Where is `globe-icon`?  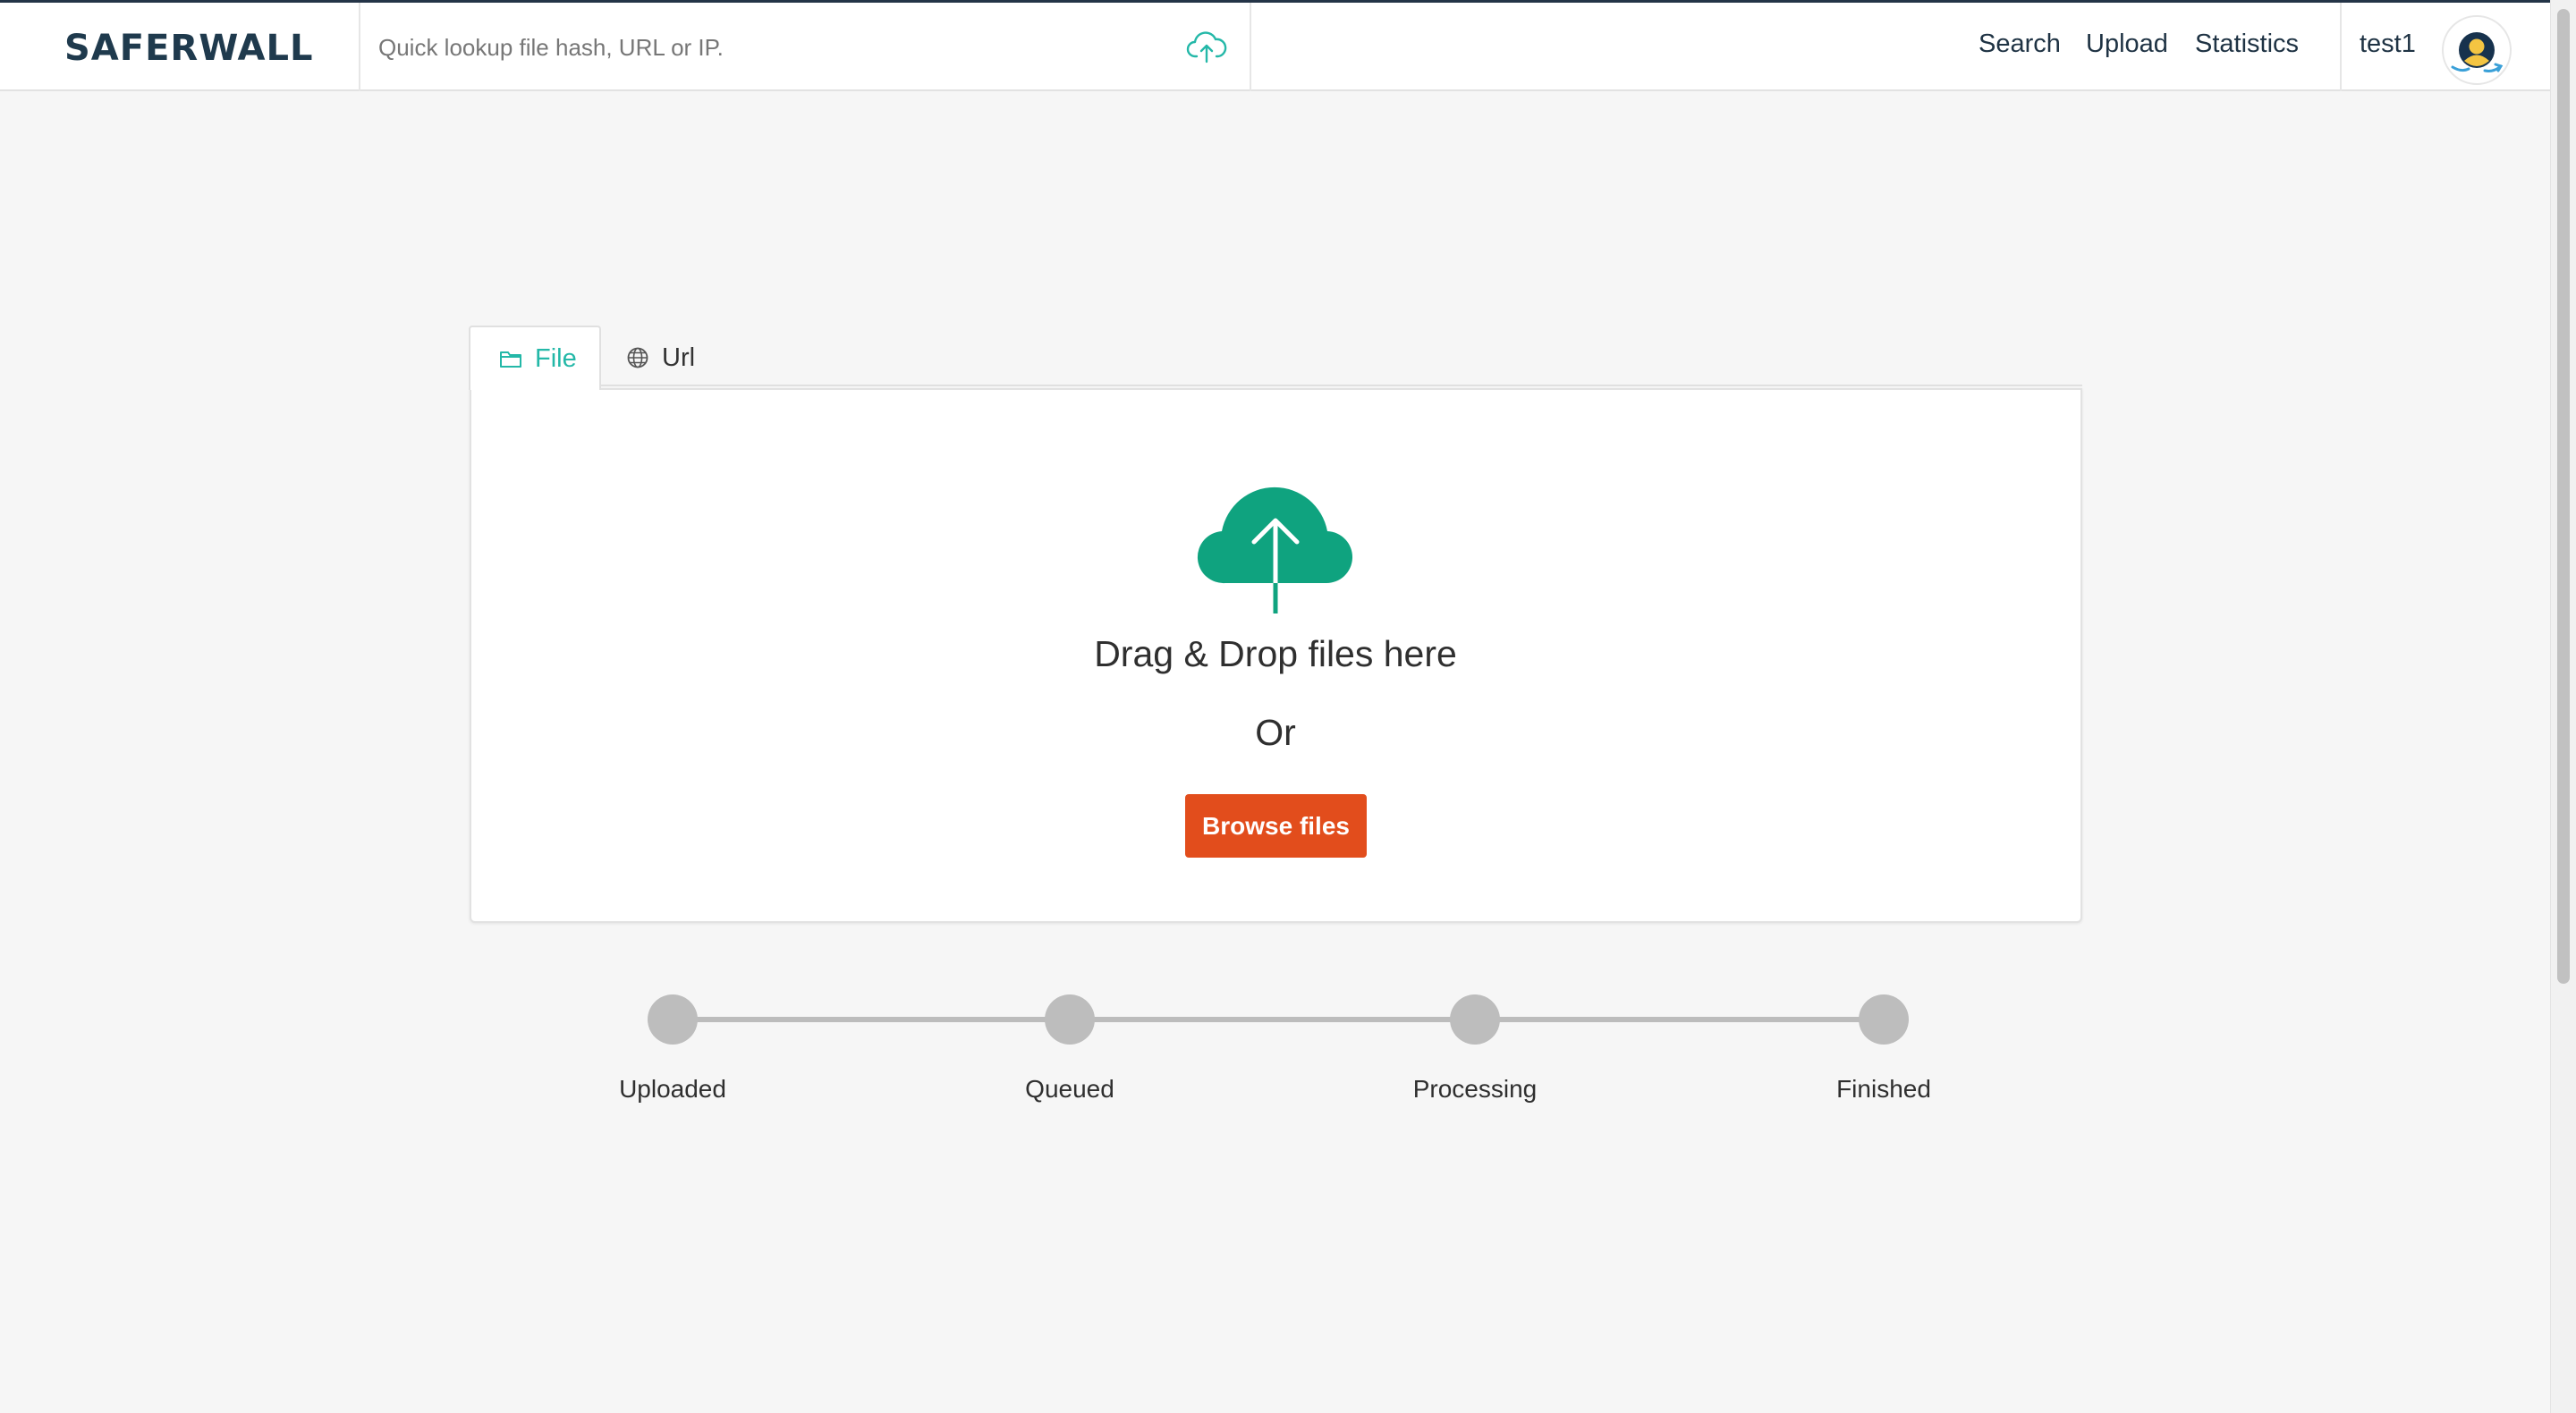 globe-icon is located at coordinates (637, 357).